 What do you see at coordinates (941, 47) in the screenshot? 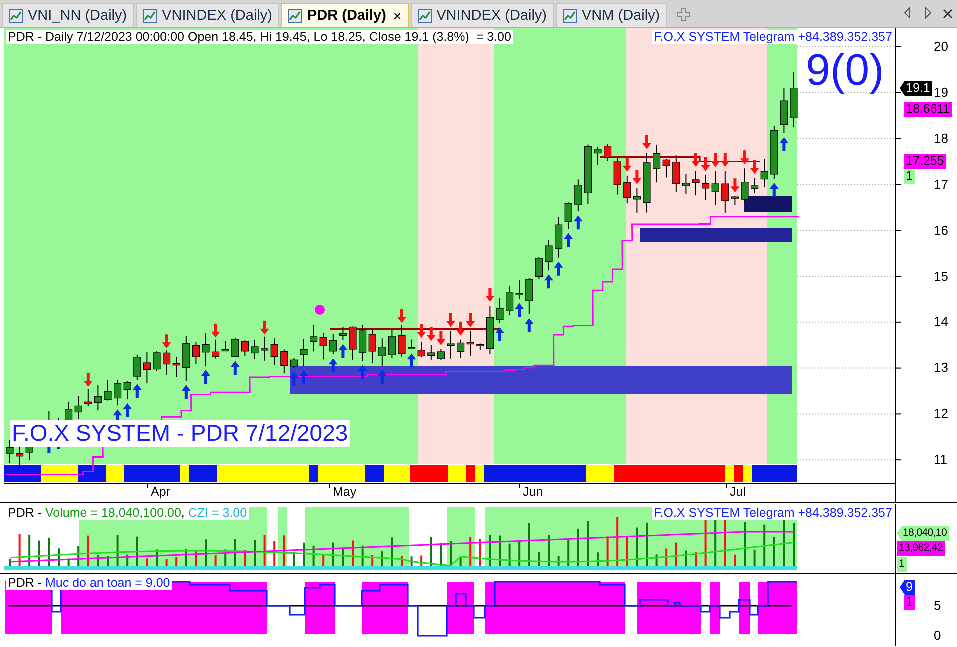
I see `axis-label: 20` at bounding box center [941, 47].